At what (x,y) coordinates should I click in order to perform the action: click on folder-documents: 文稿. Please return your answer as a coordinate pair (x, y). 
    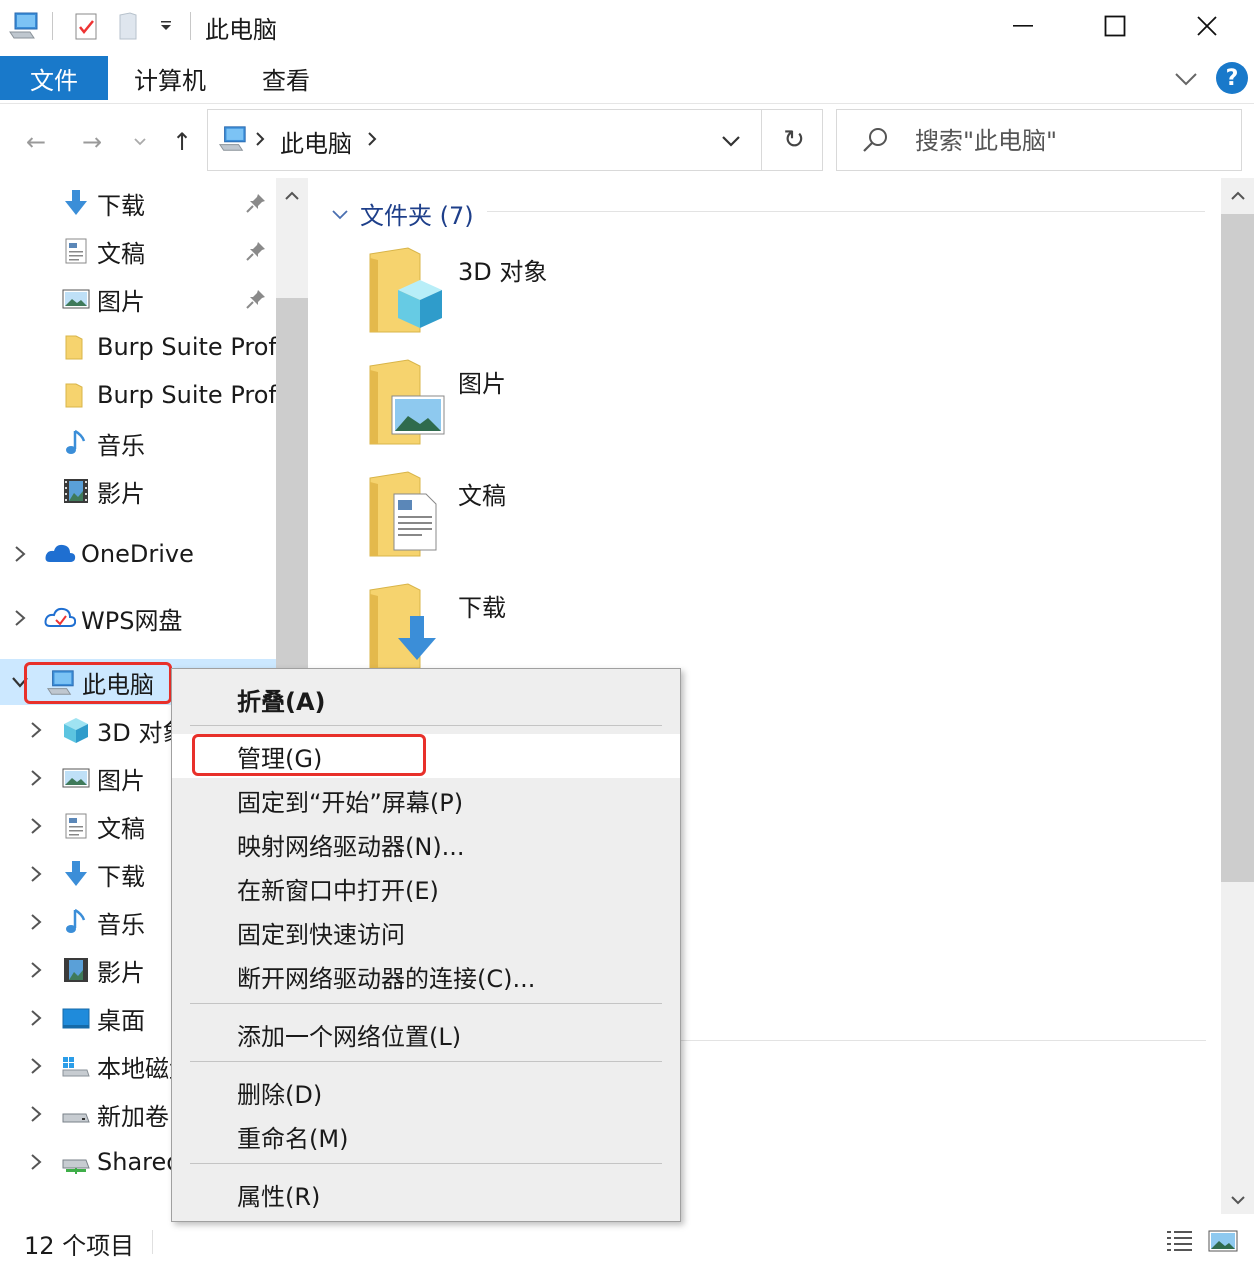
    Looking at the image, I should click on (462, 518).